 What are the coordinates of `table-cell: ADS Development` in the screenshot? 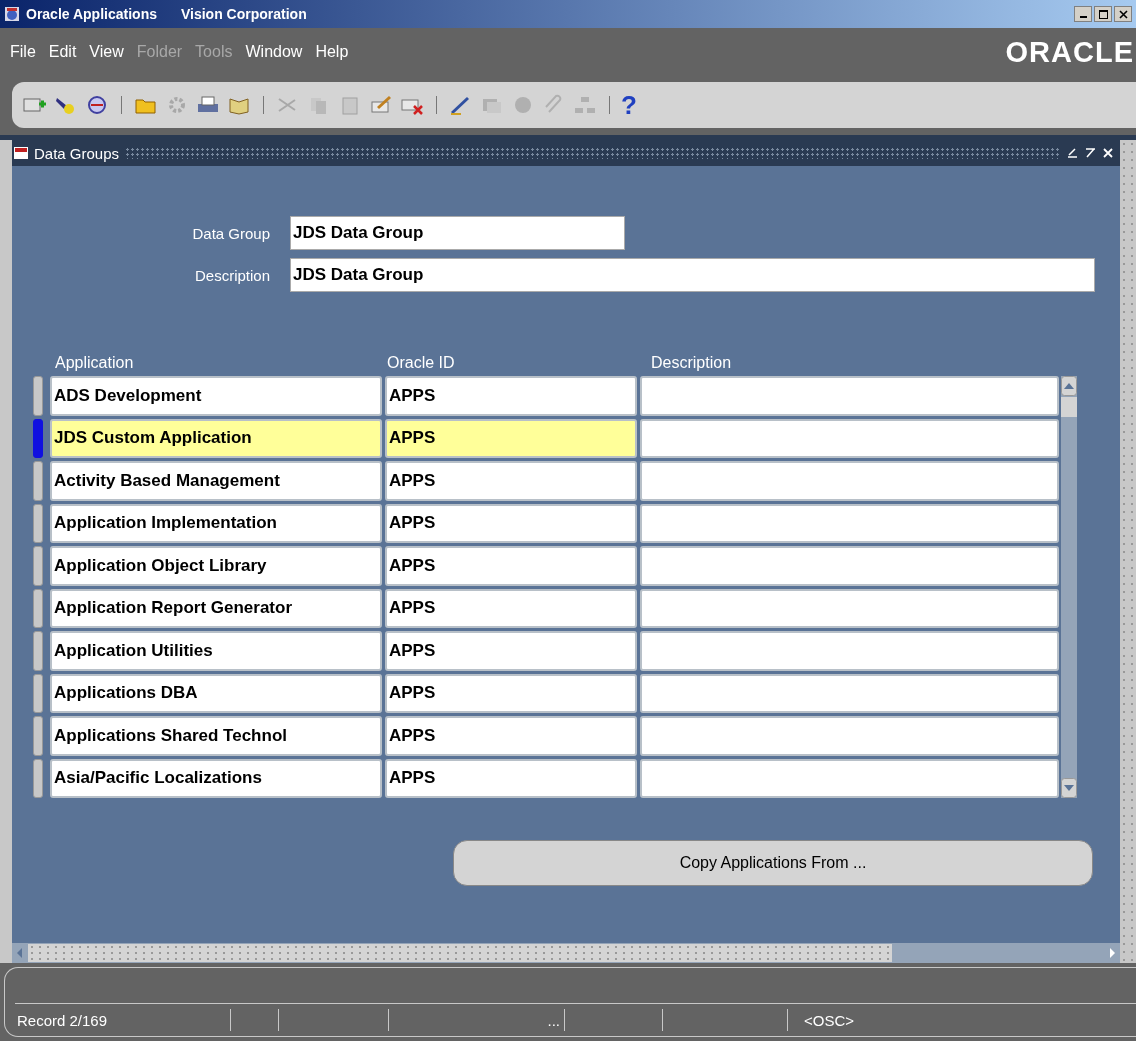 It's located at (216, 396).